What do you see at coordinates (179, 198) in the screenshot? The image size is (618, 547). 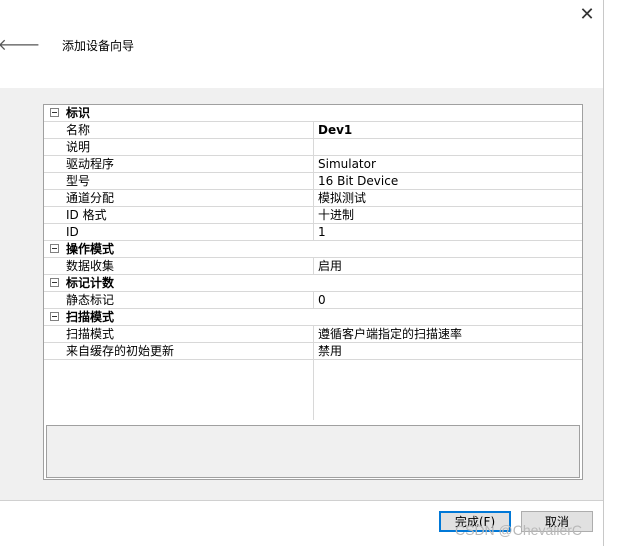 I see `property-name: 通道分配` at bounding box center [179, 198].